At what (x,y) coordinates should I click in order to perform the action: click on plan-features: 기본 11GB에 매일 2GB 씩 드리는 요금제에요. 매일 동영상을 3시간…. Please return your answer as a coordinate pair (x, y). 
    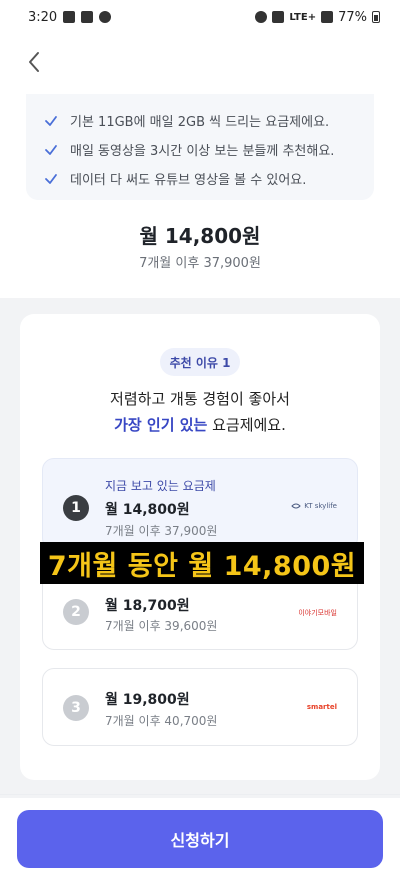
    Looking at the image, I should click on (200, 147).